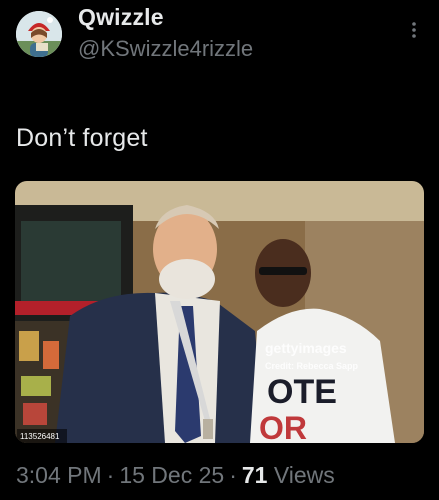 The height and width of the screenshot is (500, 439). What do you see at coordinates (283, 426) in the screenshot?
I see `shirt-text-line2: OR` at bounding box center [283, 426].